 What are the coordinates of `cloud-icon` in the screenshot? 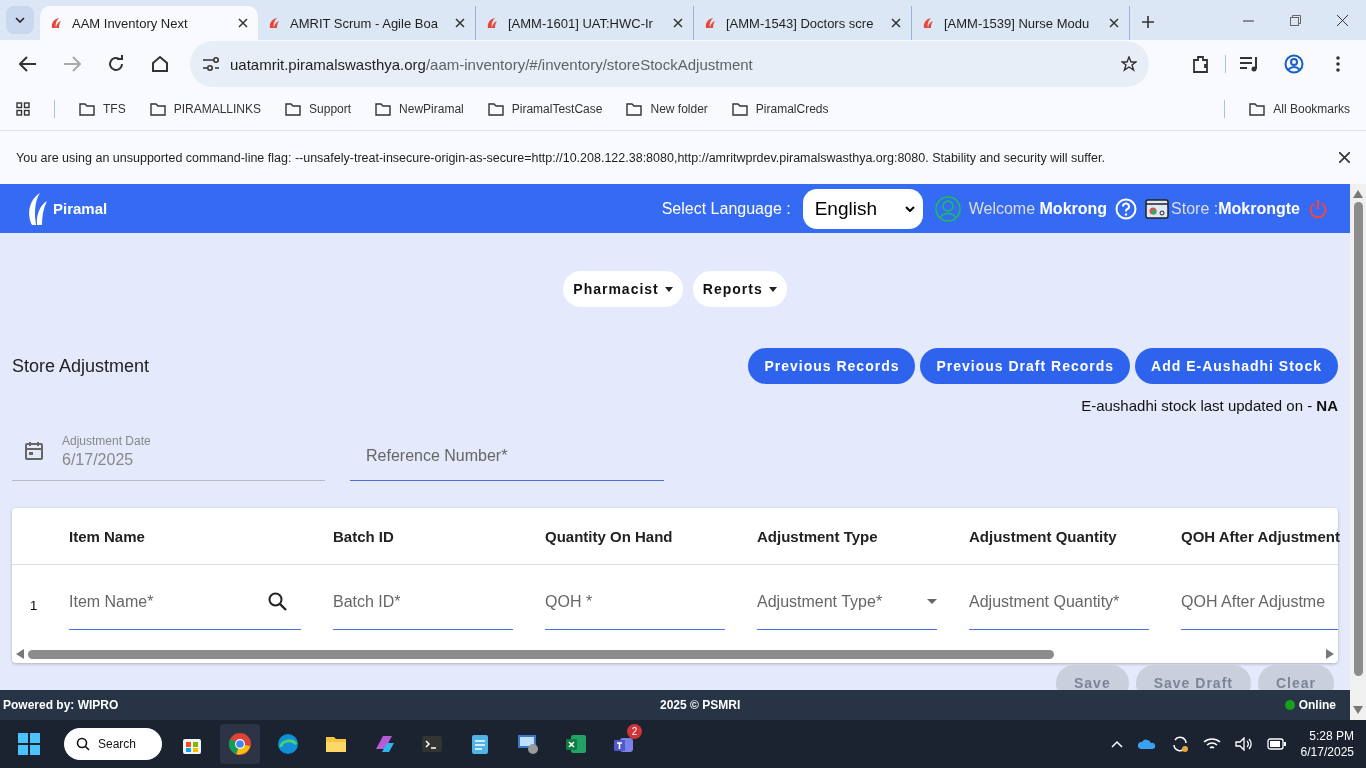 It's located at (1146, 744).